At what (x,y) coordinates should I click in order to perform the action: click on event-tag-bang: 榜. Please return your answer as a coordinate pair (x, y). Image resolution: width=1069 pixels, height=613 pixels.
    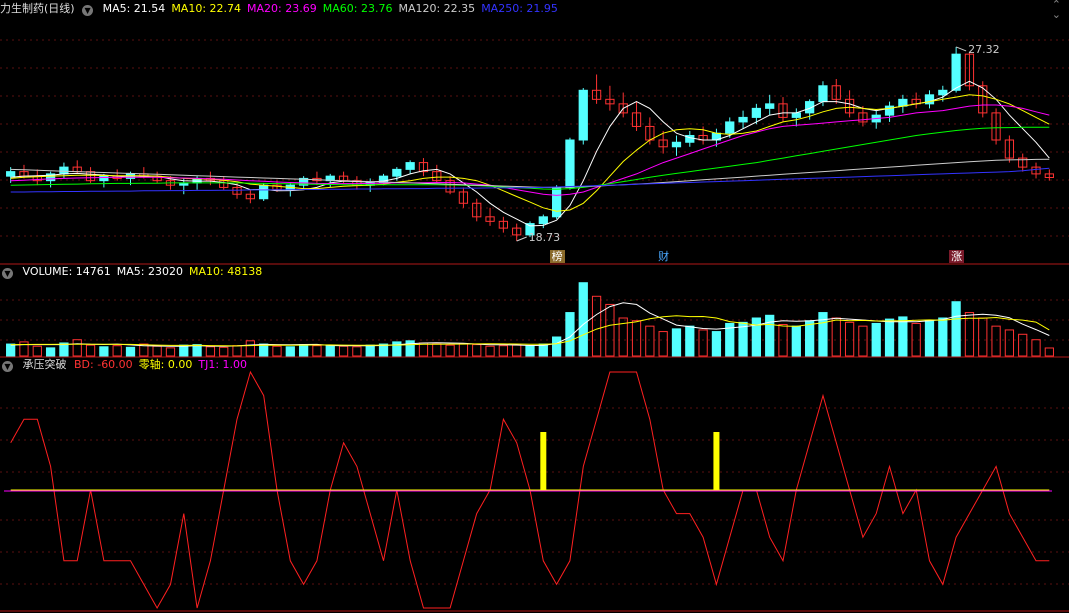
    Looking at the image, I should click on (557, 256).